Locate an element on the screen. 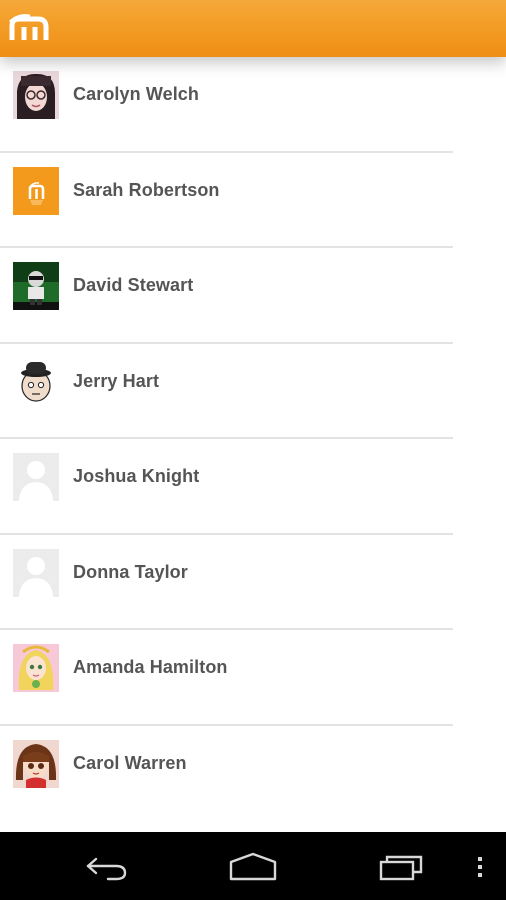  contact-row: Sarah Robertson is located at coordinates (253, 200).